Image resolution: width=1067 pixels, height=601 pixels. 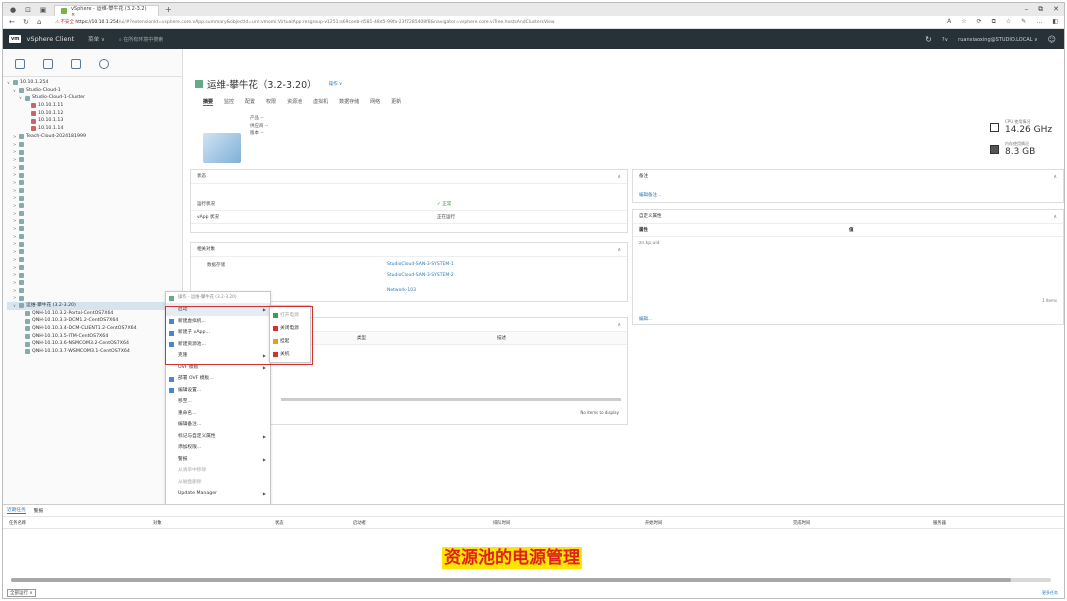 What do you see at coordinates (998, 40) in the screenshot?
I see `user-menu: ruanxiaoxing@STUDIO.LOCAL ∨` at bounding box center [998, 40].